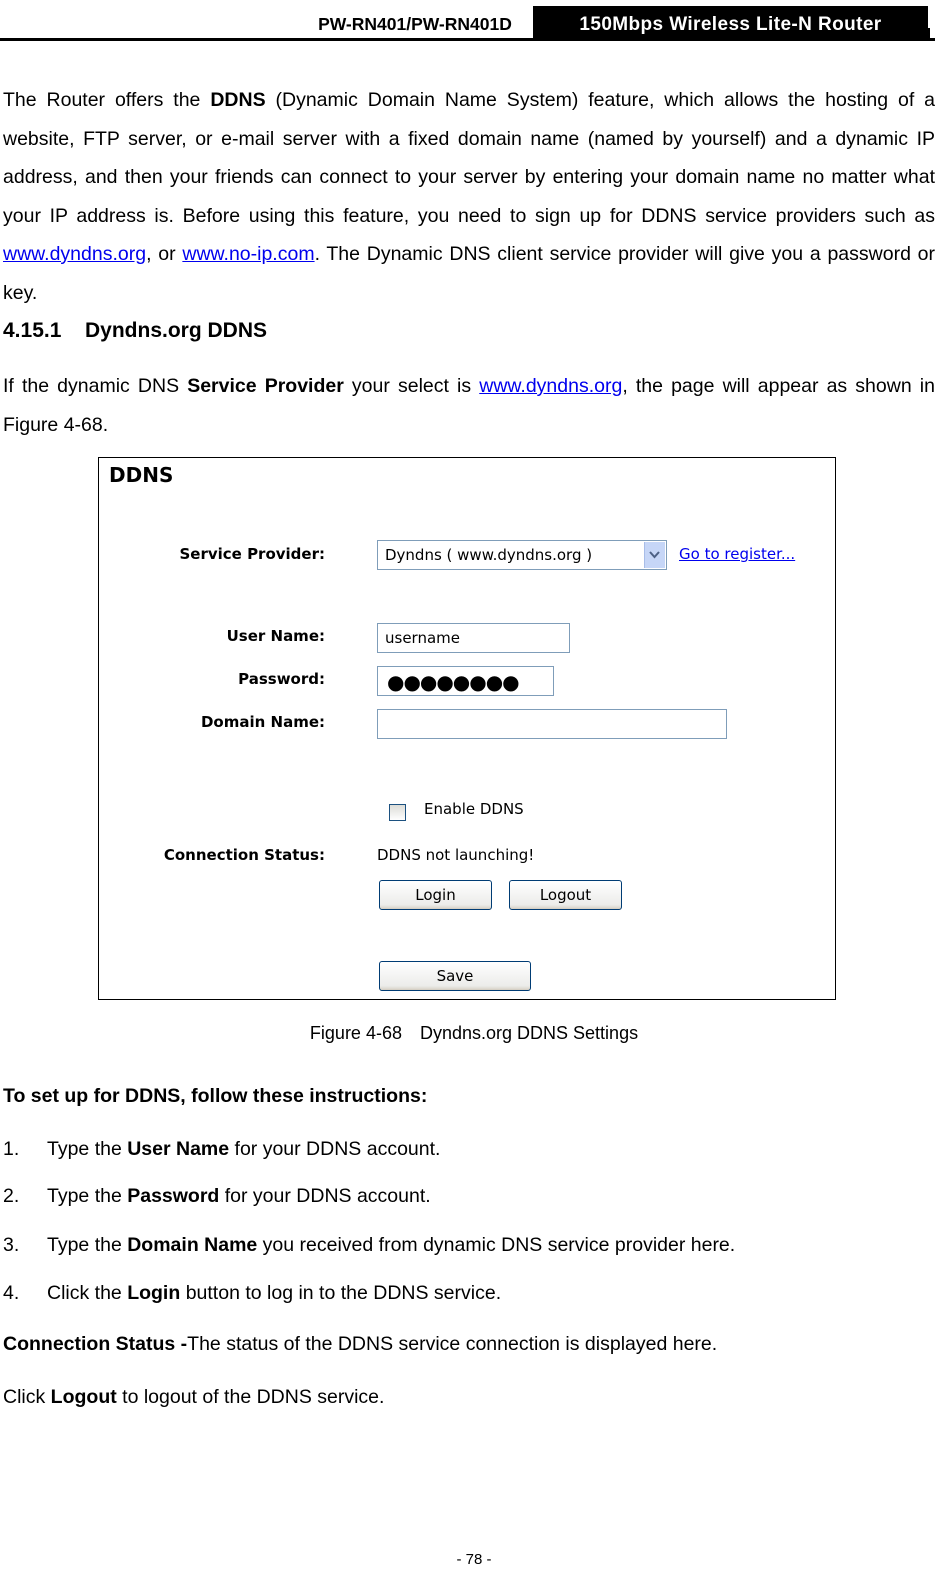  Describe the element at coordinates (248, 254) in the screenshot. I see `link-noip: www.no-ip.com` at that location.